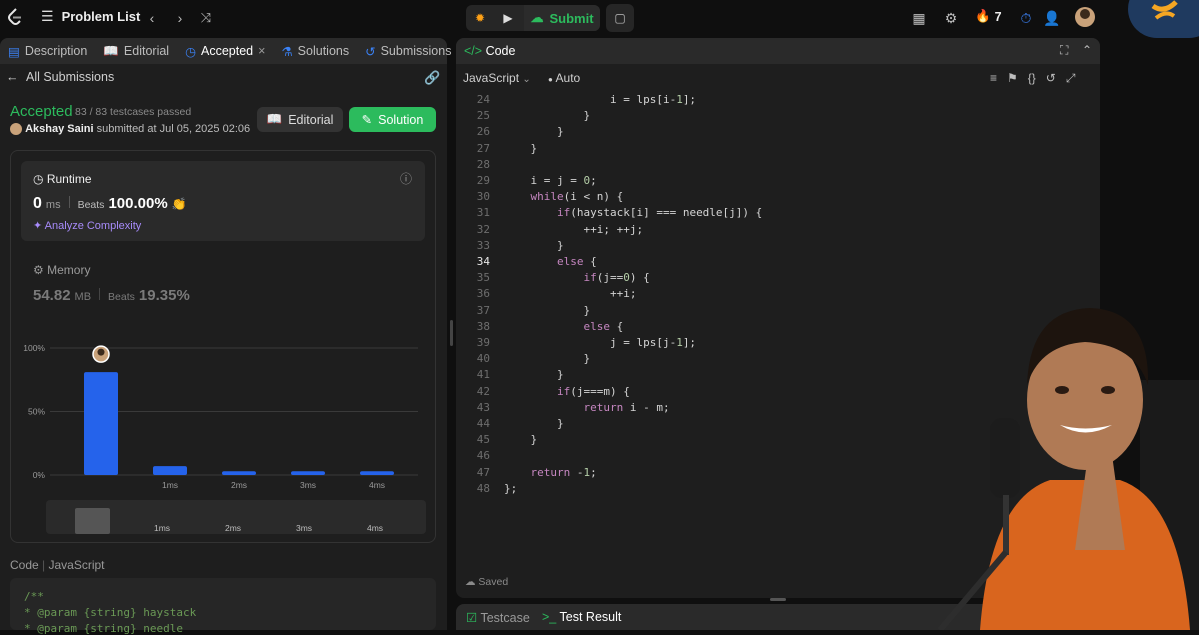 The image size is (1199, 635). What do you see at coordinates (14, 51) in the screenshot?
I see `document-icon: ▤` at bounding box center [14, 51].